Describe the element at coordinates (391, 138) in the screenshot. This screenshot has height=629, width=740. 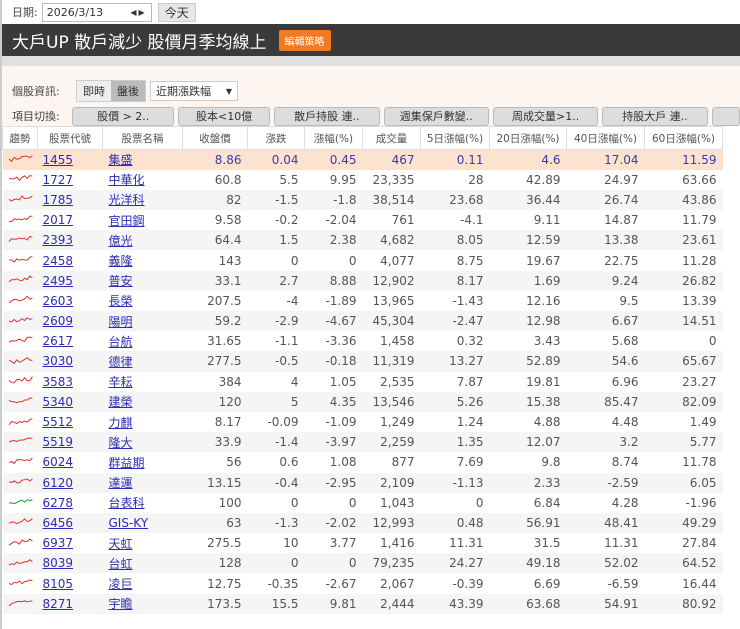
I see `column-header: 成交量` at that location.